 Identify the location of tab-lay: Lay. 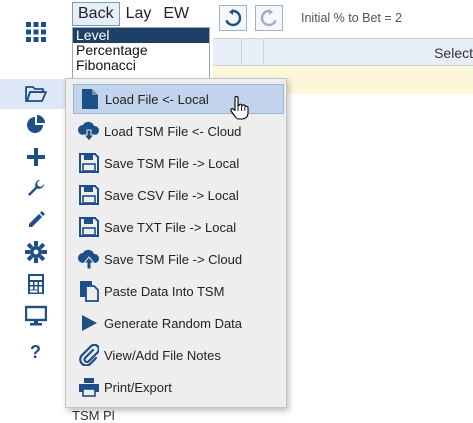
(139, 14).